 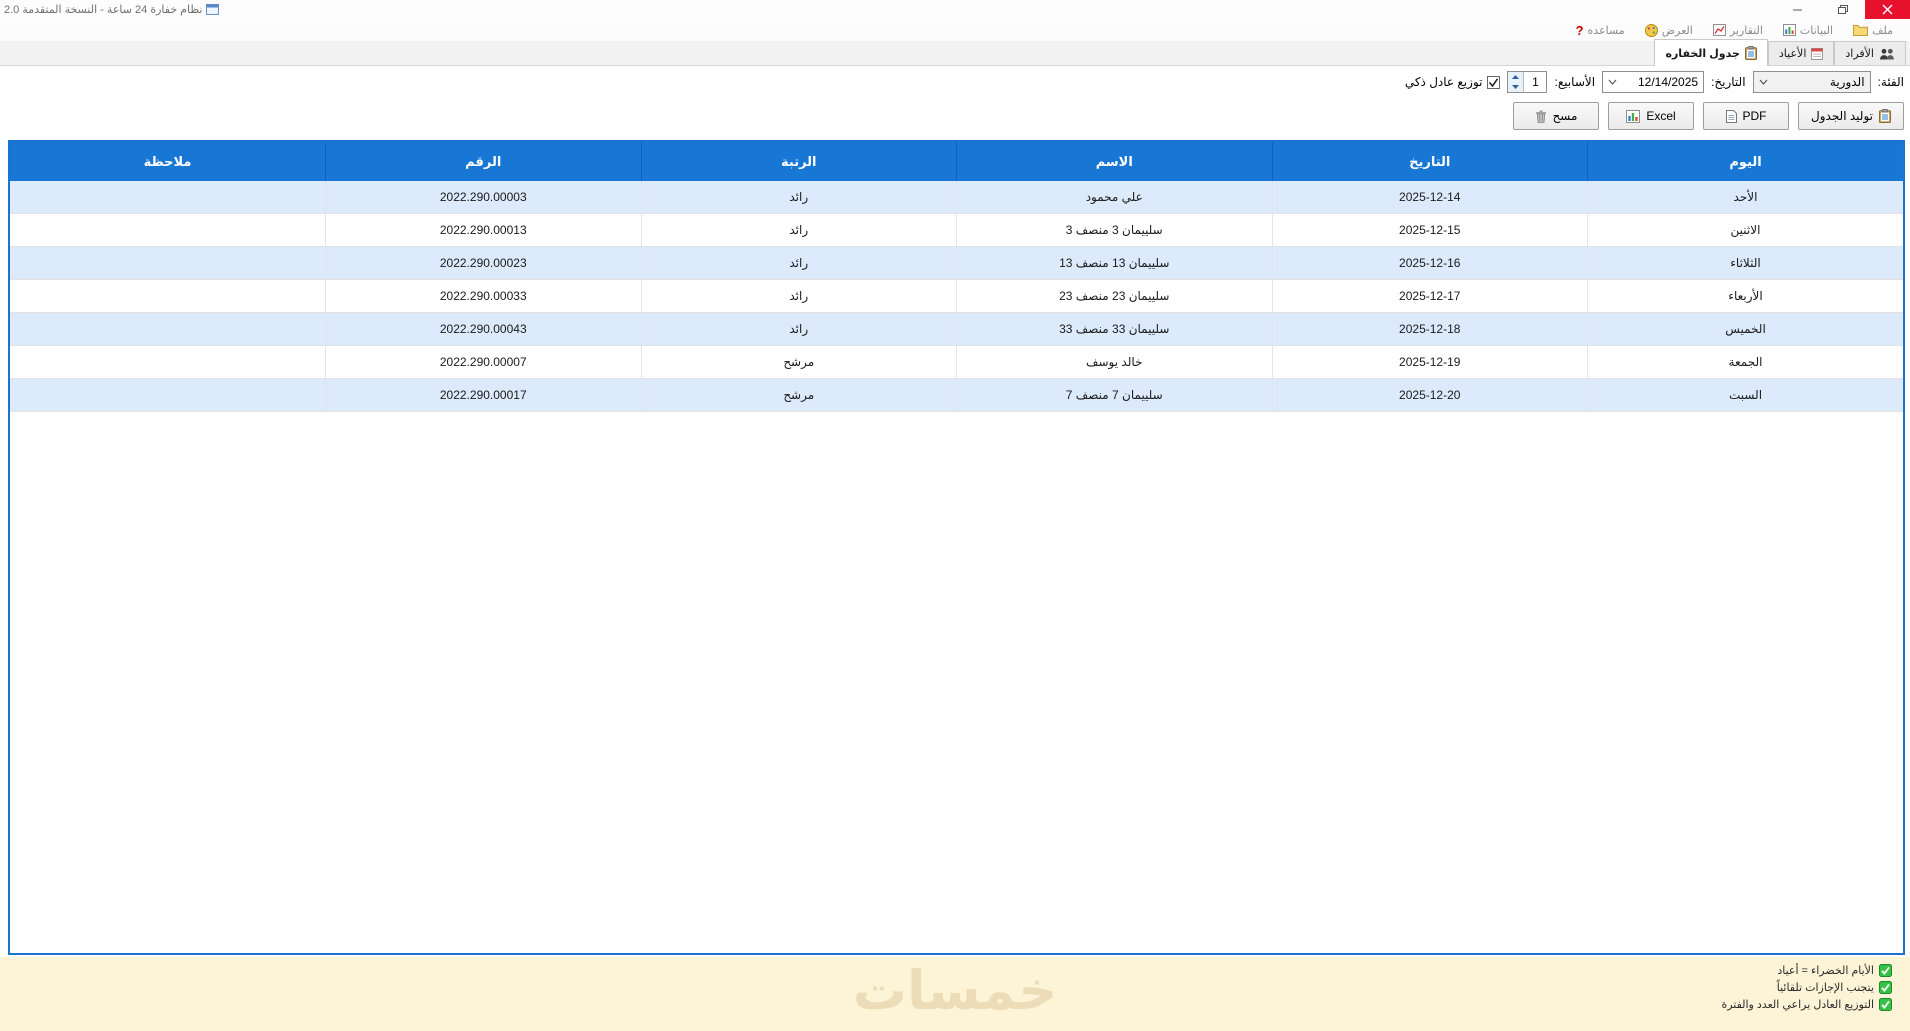 I want to click on trash-icon, so click(x=1540, y=116).